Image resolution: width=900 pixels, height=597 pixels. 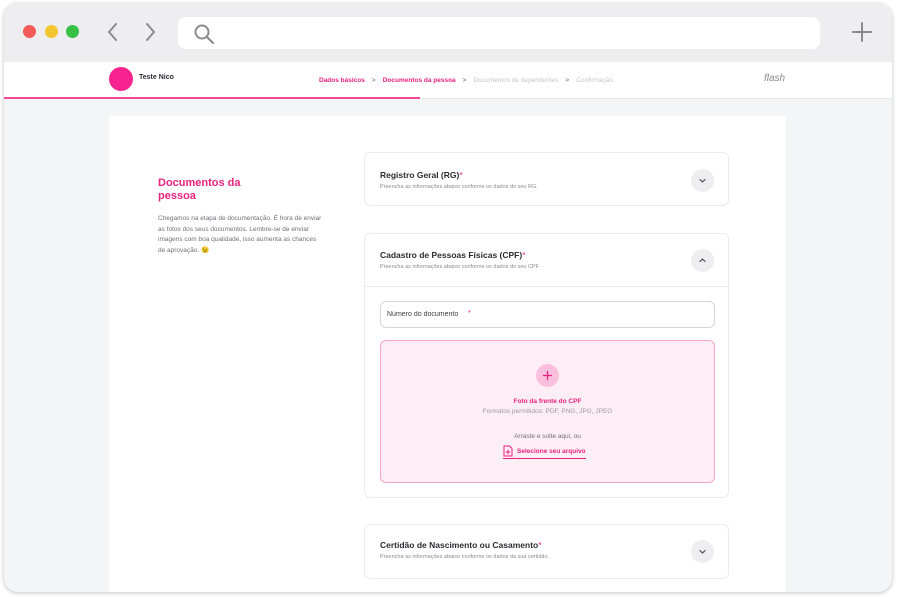 What do you see at coordinates (775, 78) in the screenshot?
I see `brand-logo: flash` at bounding box center [775, 78].